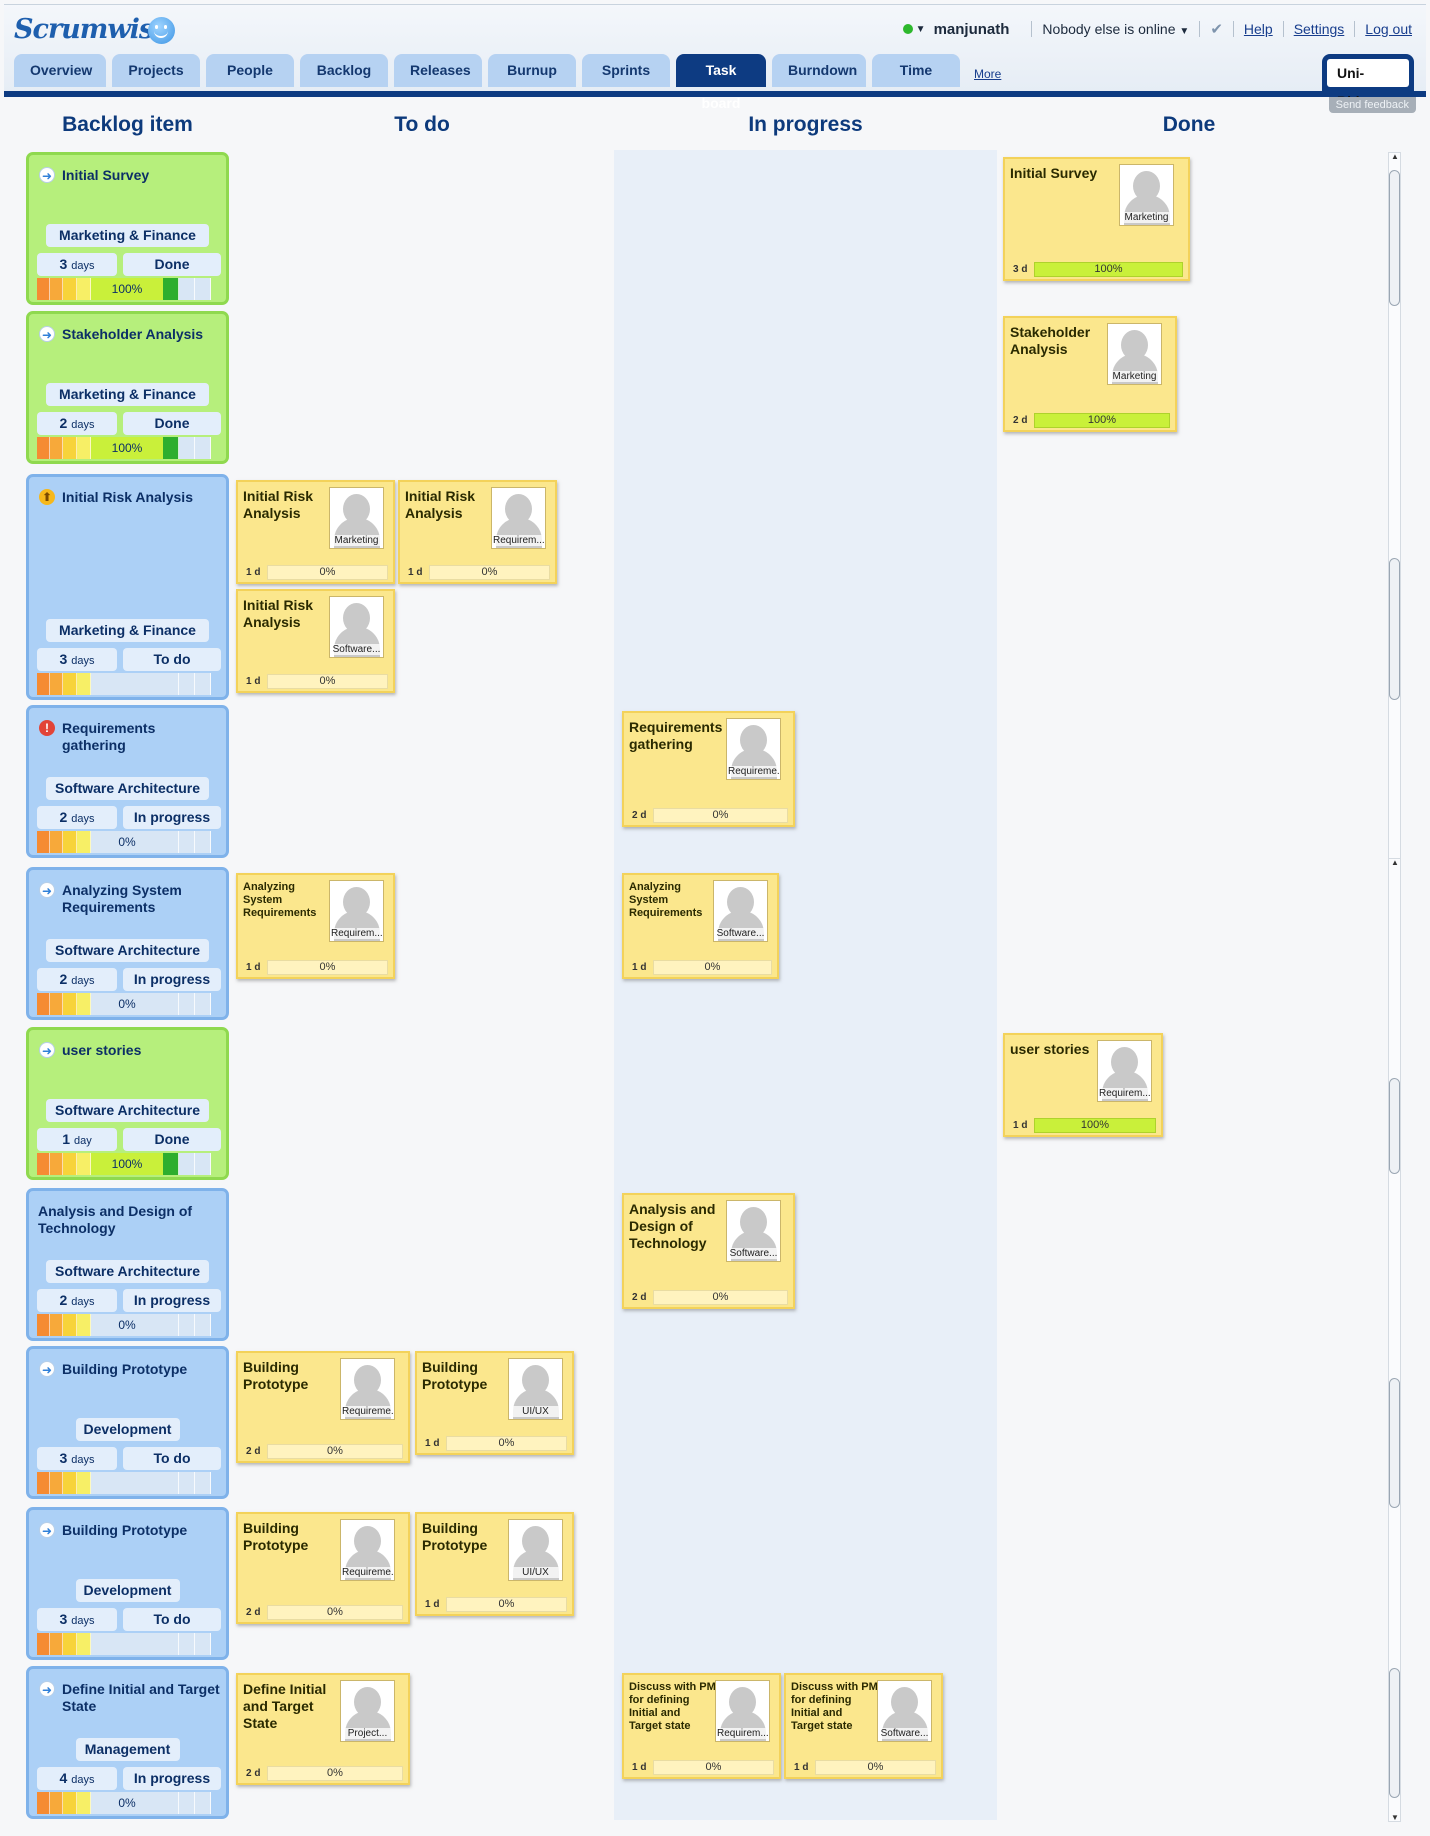 The image size is (1430, 1836). I want to click on task-card: Initial Survey Marketing 3 d 100%, so click(1096, 219).